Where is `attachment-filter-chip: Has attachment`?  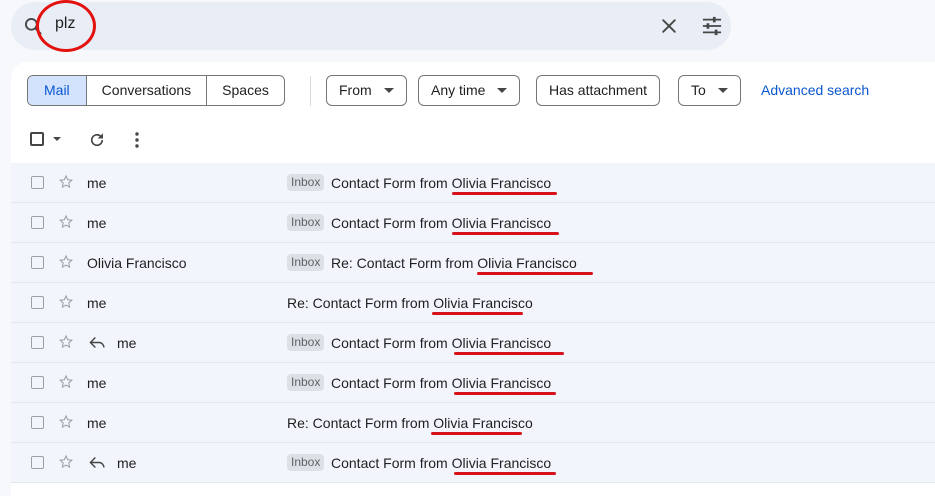 attachment-filter-chip: Has attachment is located at coordinates (598, 90).